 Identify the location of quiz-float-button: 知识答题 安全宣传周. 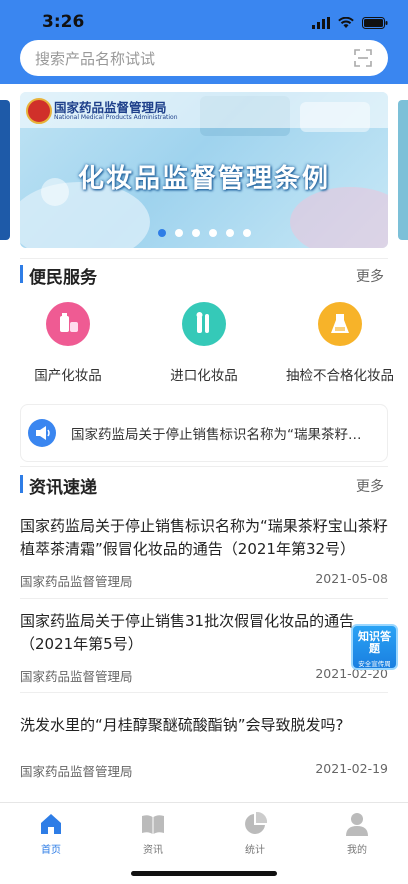
(374, 647).